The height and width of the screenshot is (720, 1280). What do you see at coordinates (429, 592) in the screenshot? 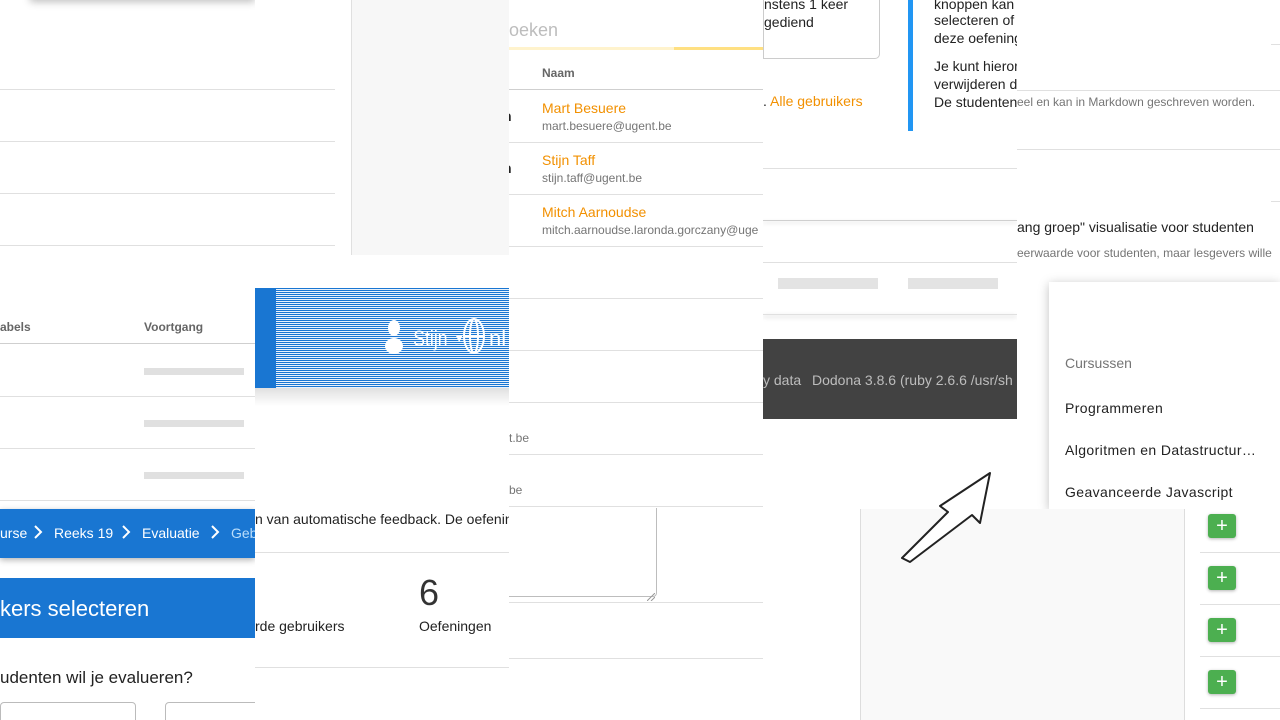
I see `exercises-count: 6` at bounding box center [429, 592].